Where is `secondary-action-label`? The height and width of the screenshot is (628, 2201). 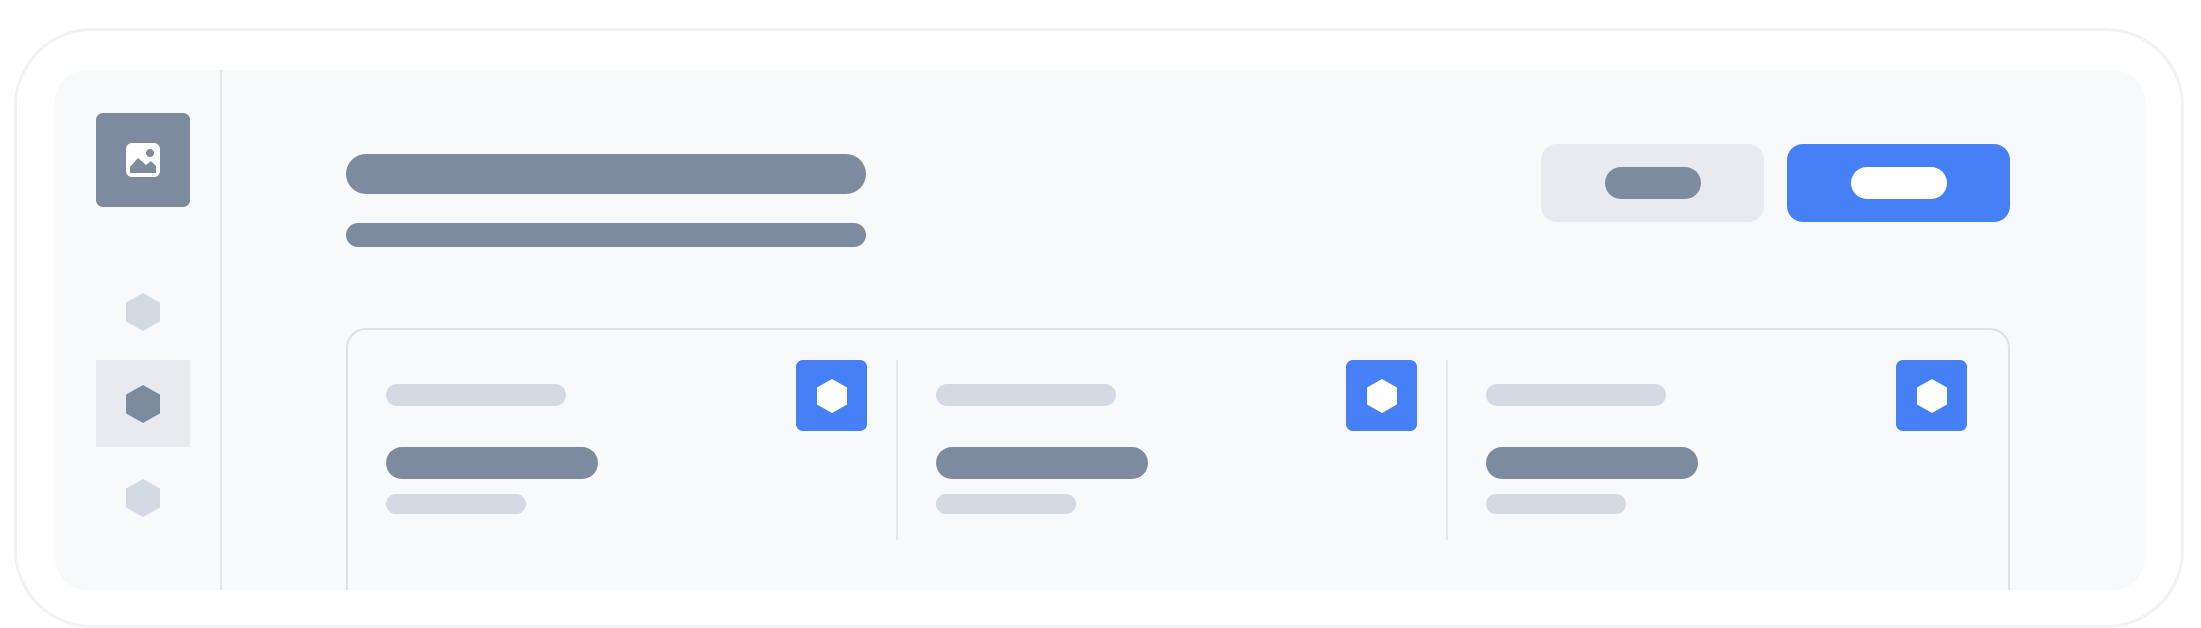 secondary-action-label is located at coordinates (1652, 183).